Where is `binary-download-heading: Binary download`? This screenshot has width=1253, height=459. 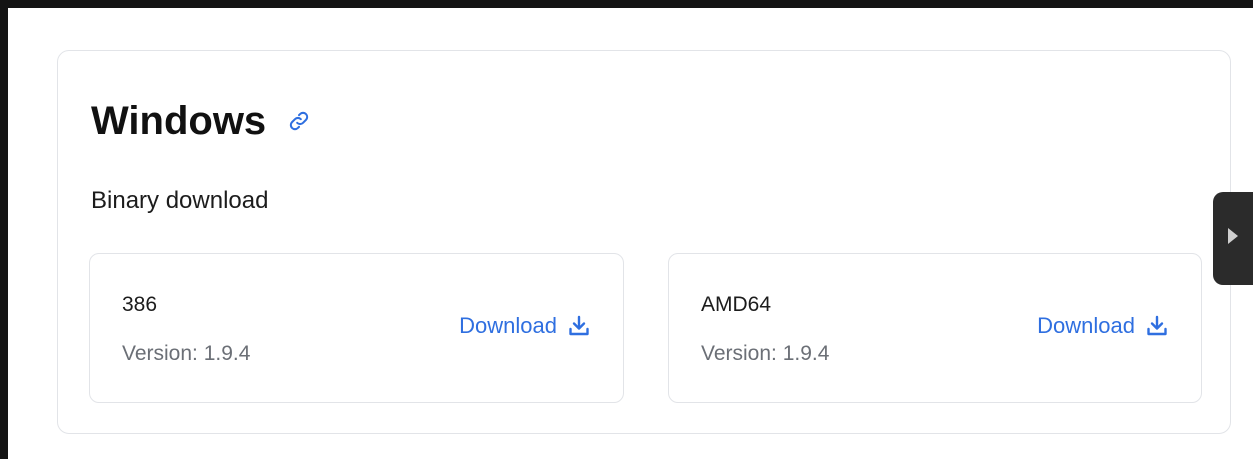
binary-download-heading: Binary download is located at coordinates (180, 200).